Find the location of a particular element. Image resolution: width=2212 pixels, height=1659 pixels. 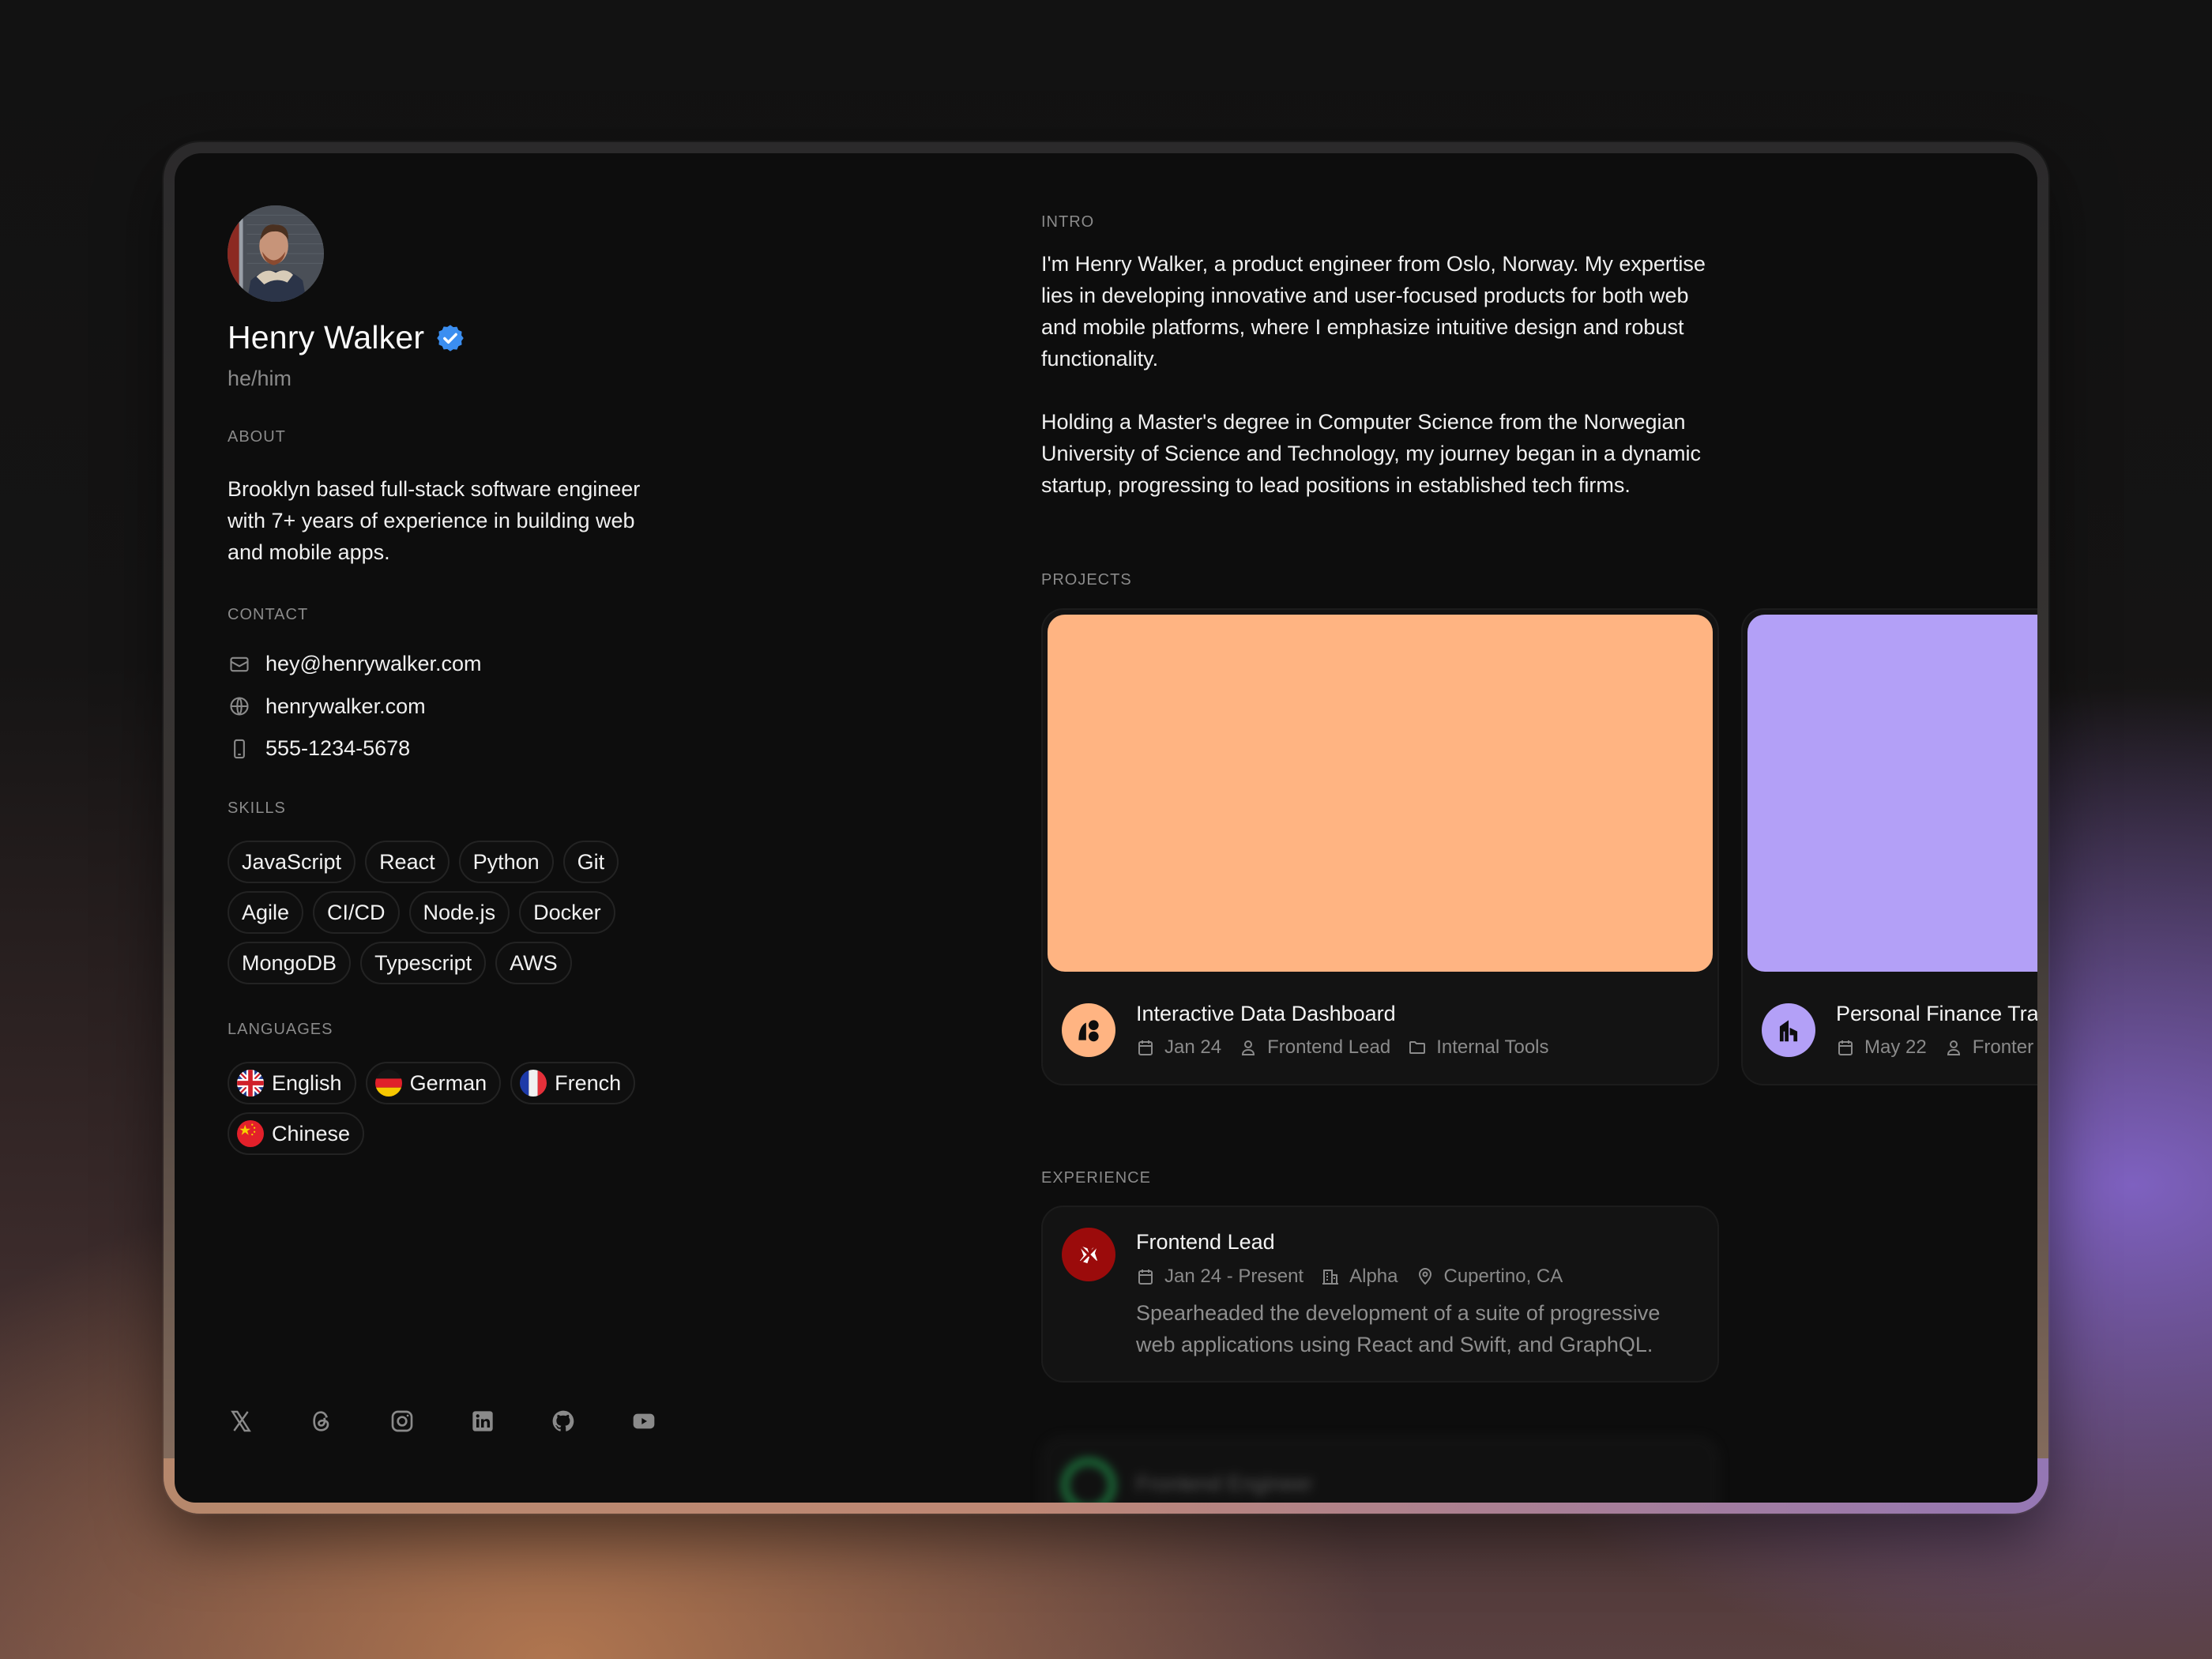

social-links is located at coordinates (442, 1421).